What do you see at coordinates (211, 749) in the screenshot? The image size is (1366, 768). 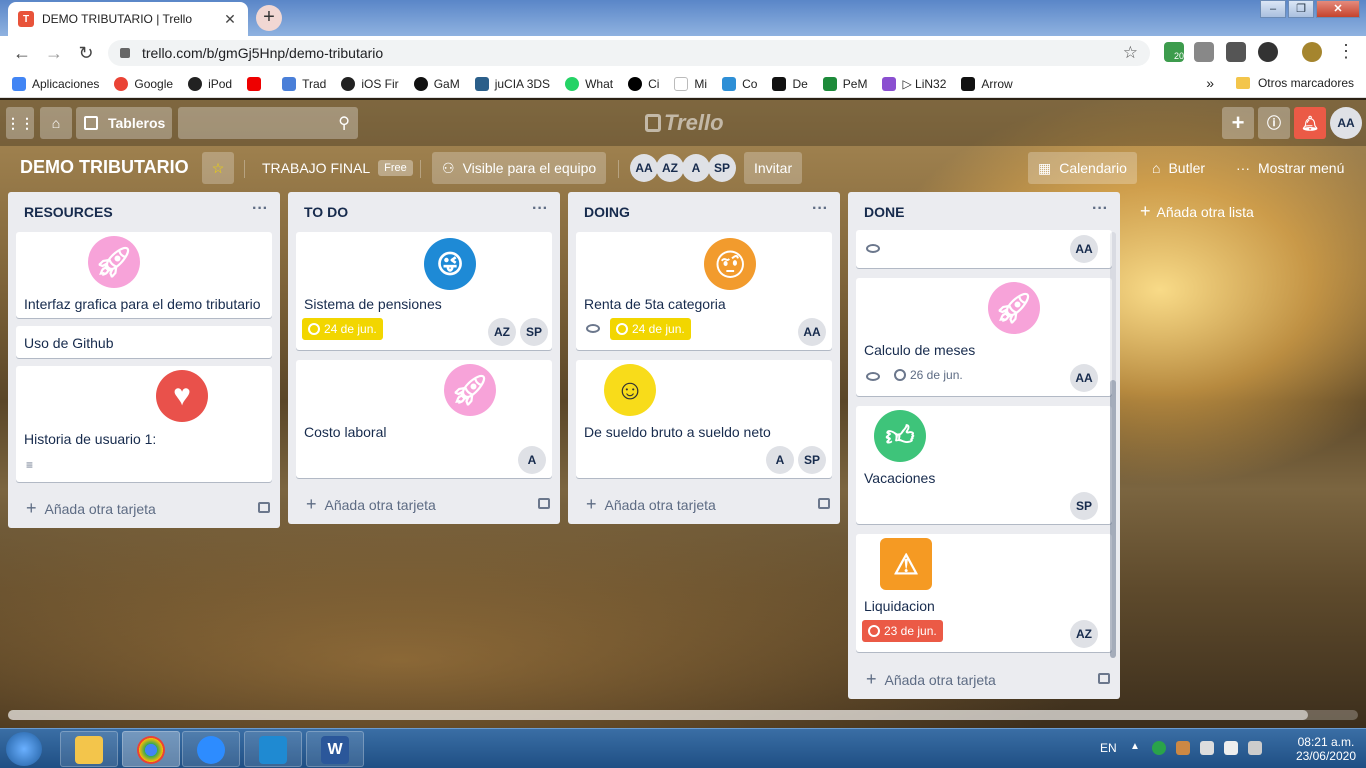 I see `taskbar-zoom` at bounding box center [211, 749].